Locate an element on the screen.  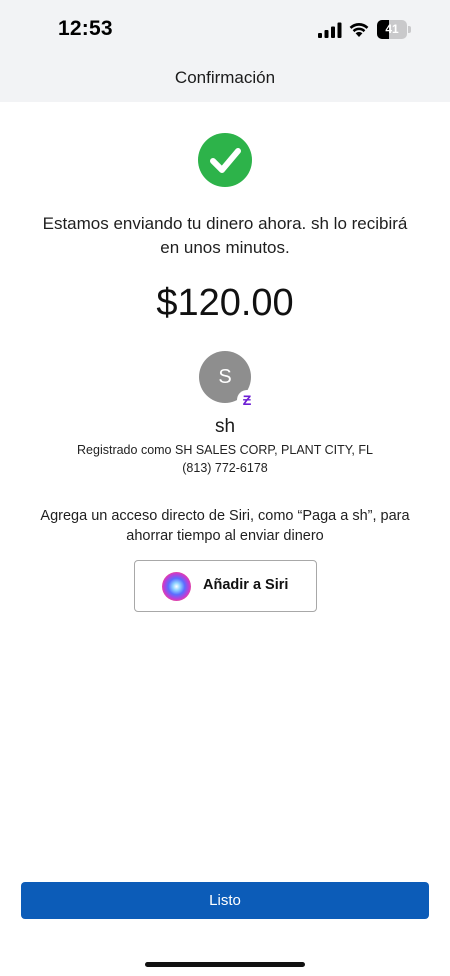
signal-icon is located at coordinates (330, 30).